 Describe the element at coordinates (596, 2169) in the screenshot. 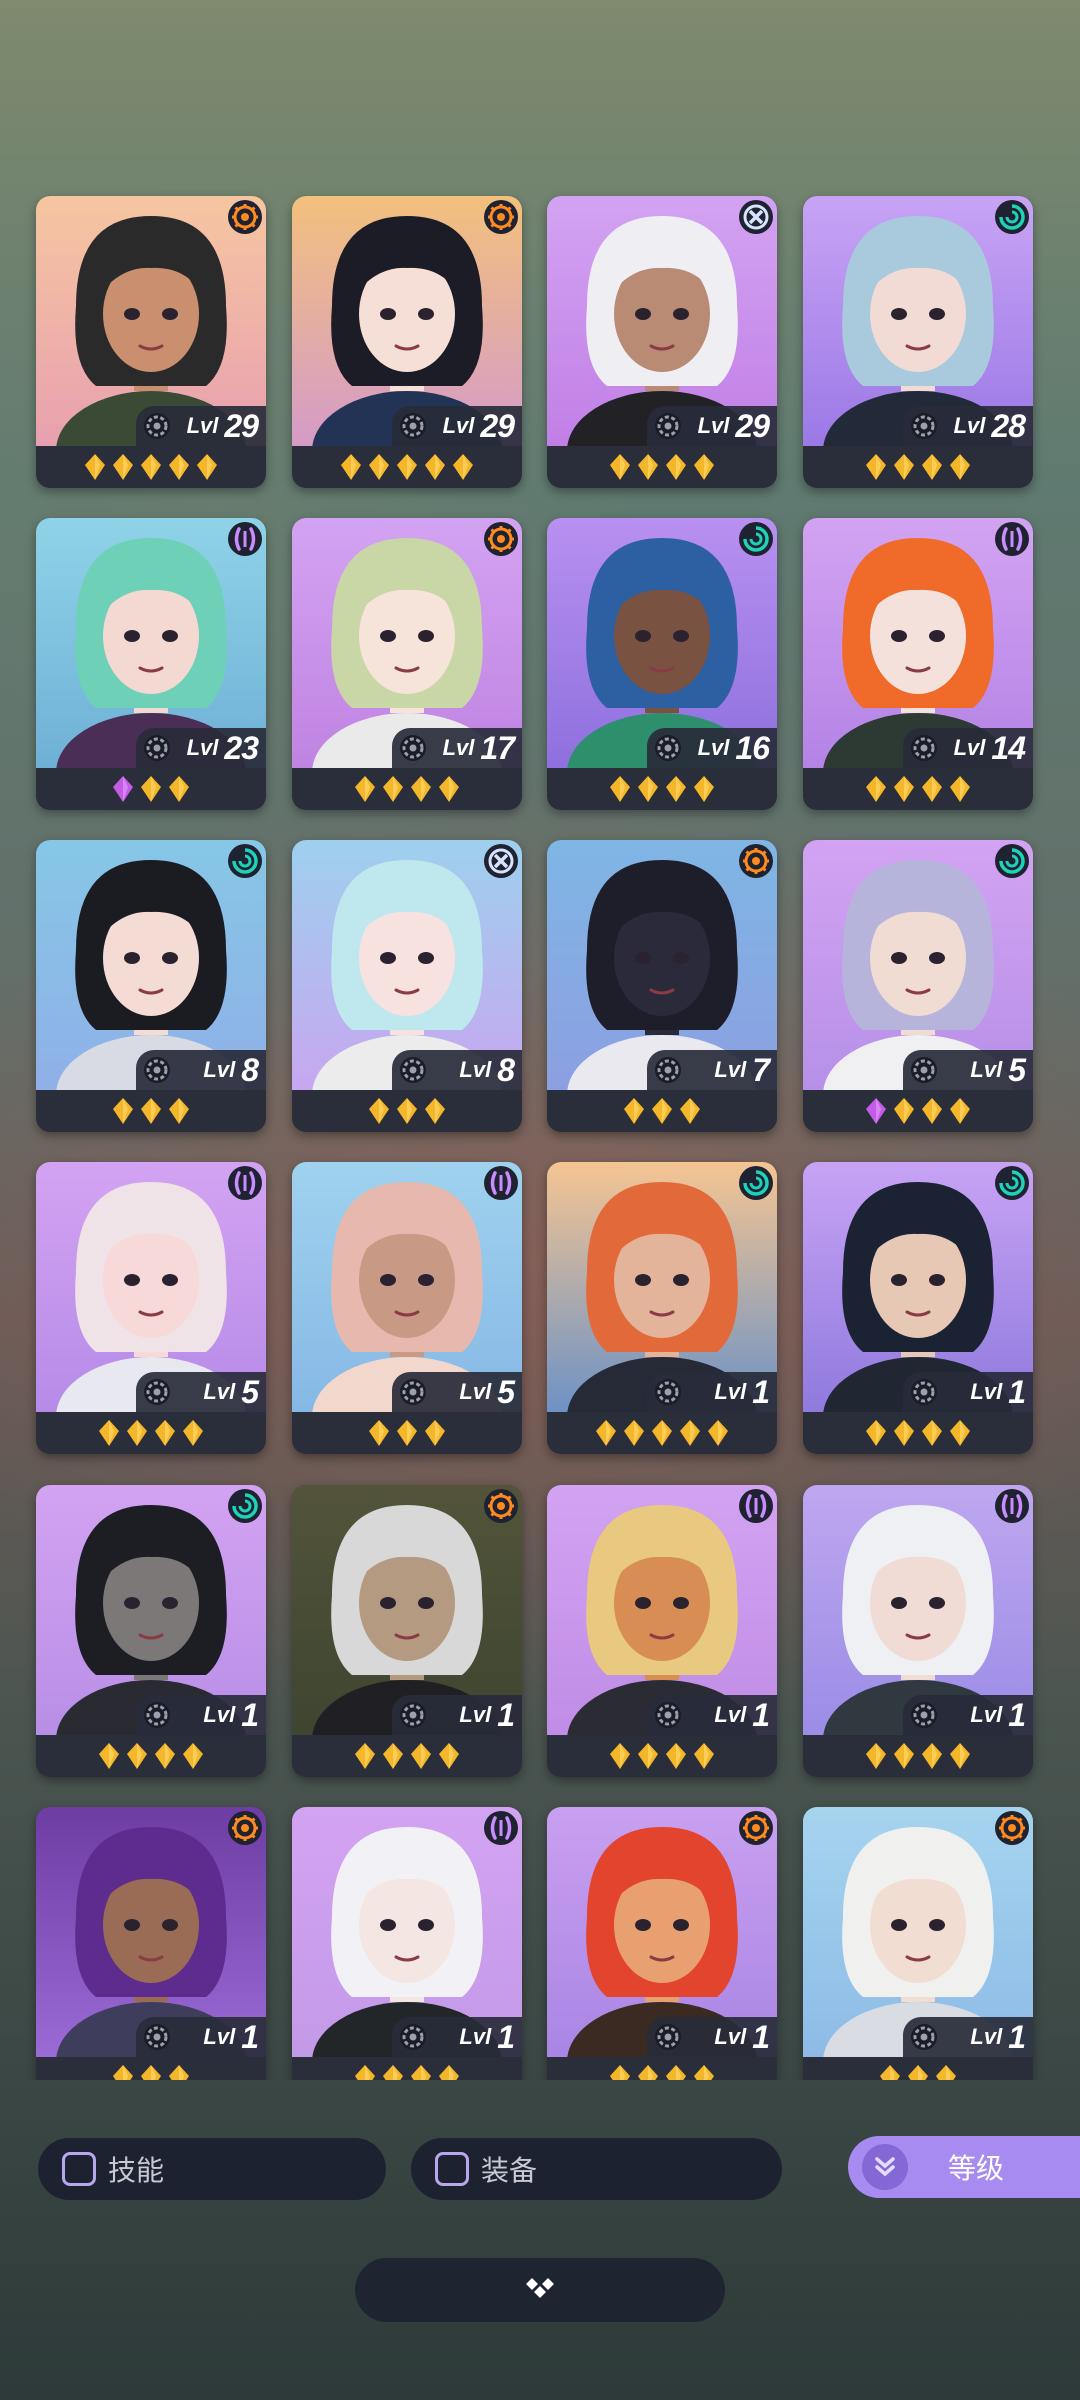

I see `equipment-filter-button: 装备` at that location.